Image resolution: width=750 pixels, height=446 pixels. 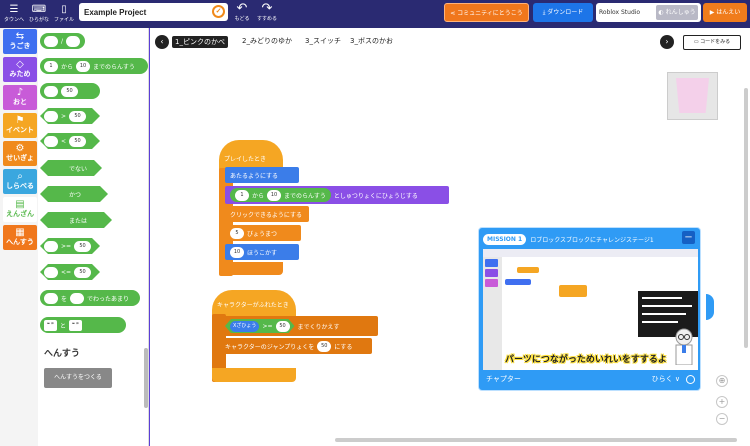 What do you see at coordinates (76, 220) in the screenshot?
I see `or-block: または` at bounding box center [76, 220].